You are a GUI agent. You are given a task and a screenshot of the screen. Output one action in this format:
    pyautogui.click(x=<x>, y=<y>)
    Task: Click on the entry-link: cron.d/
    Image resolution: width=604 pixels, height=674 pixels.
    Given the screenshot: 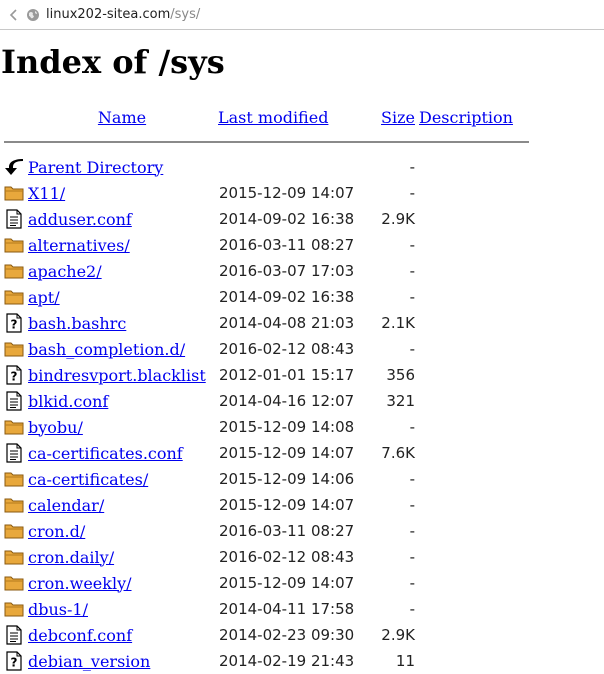 What is the action you would take?
    pyautogui.click(x=56, y=531)
    